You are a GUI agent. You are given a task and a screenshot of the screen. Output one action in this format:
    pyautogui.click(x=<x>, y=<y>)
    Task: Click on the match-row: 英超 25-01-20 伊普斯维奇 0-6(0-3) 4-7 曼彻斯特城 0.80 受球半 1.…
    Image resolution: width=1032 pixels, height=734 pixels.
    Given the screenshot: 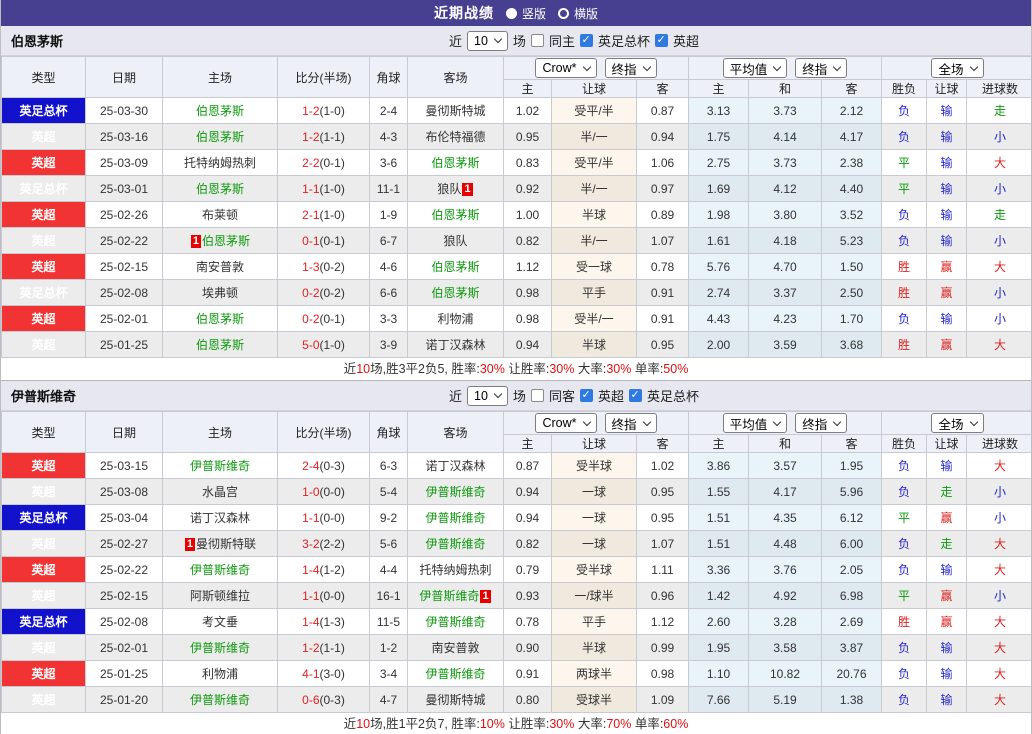 What is the action you would take?
    pyautogui.click(x=516, y=699)
    